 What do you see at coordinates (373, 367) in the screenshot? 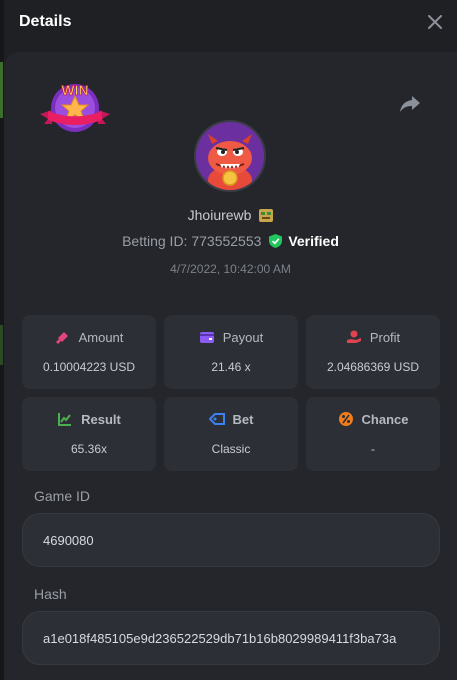
I see `stat-value: 2.04686369 USD` at bounding box center [373, 367].